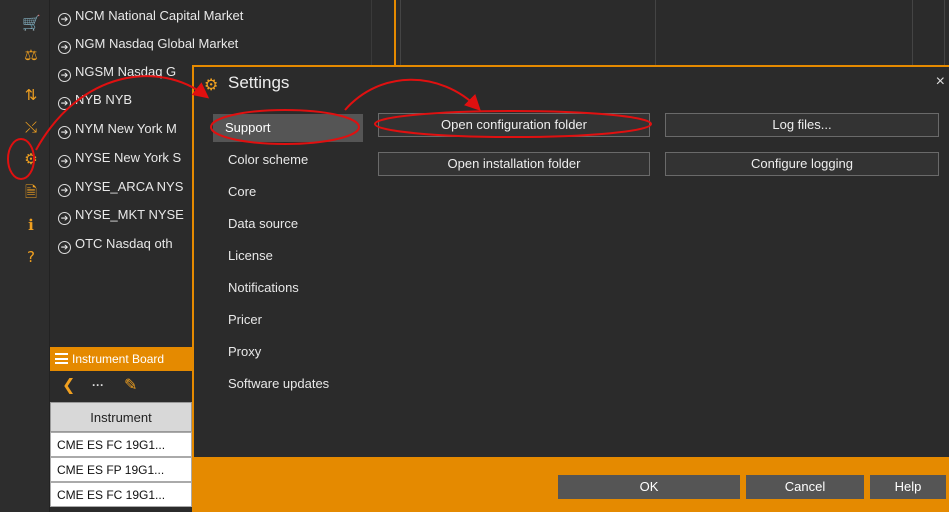  What do you see at coordinates (291, 192) in the screenshot?
I see `menu-item-core: Core` at bounding box center [291, 192].